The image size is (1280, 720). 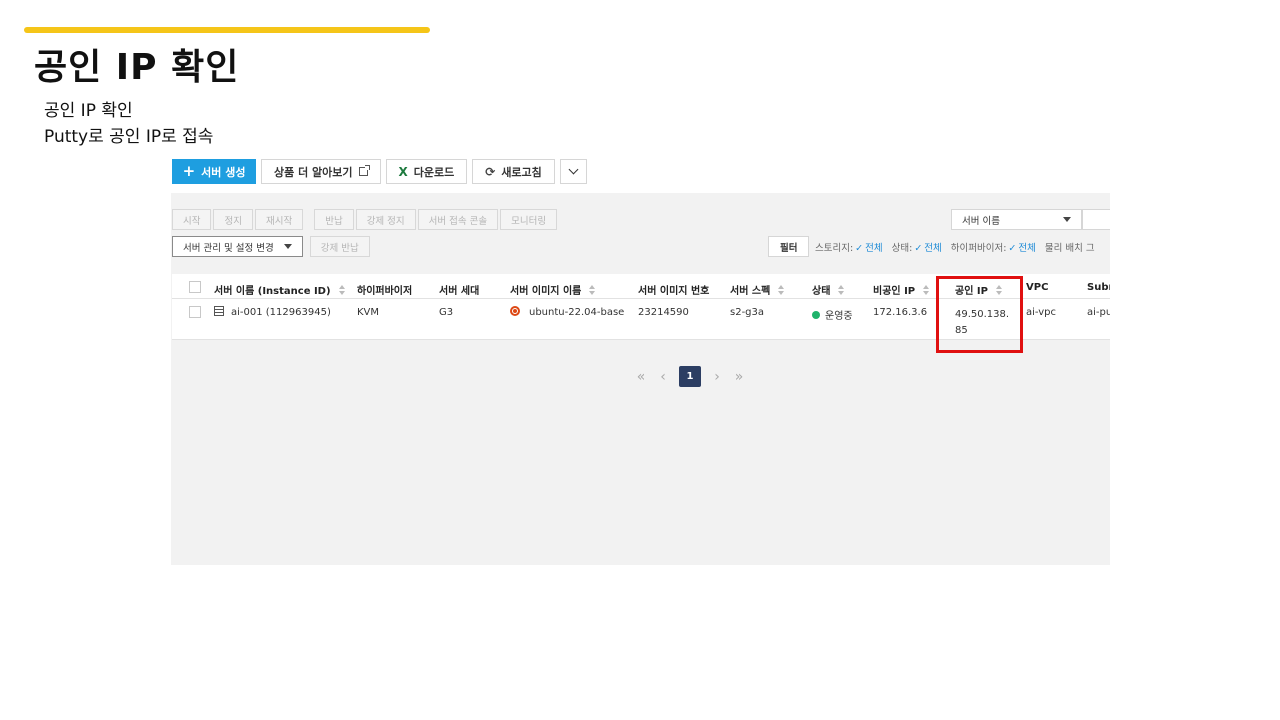 I want to click on top-toolbar: + 서버 생성 상품 더 알아보기 X 다운로드 ⟳ 새로고침, so click(x=379, y=171).